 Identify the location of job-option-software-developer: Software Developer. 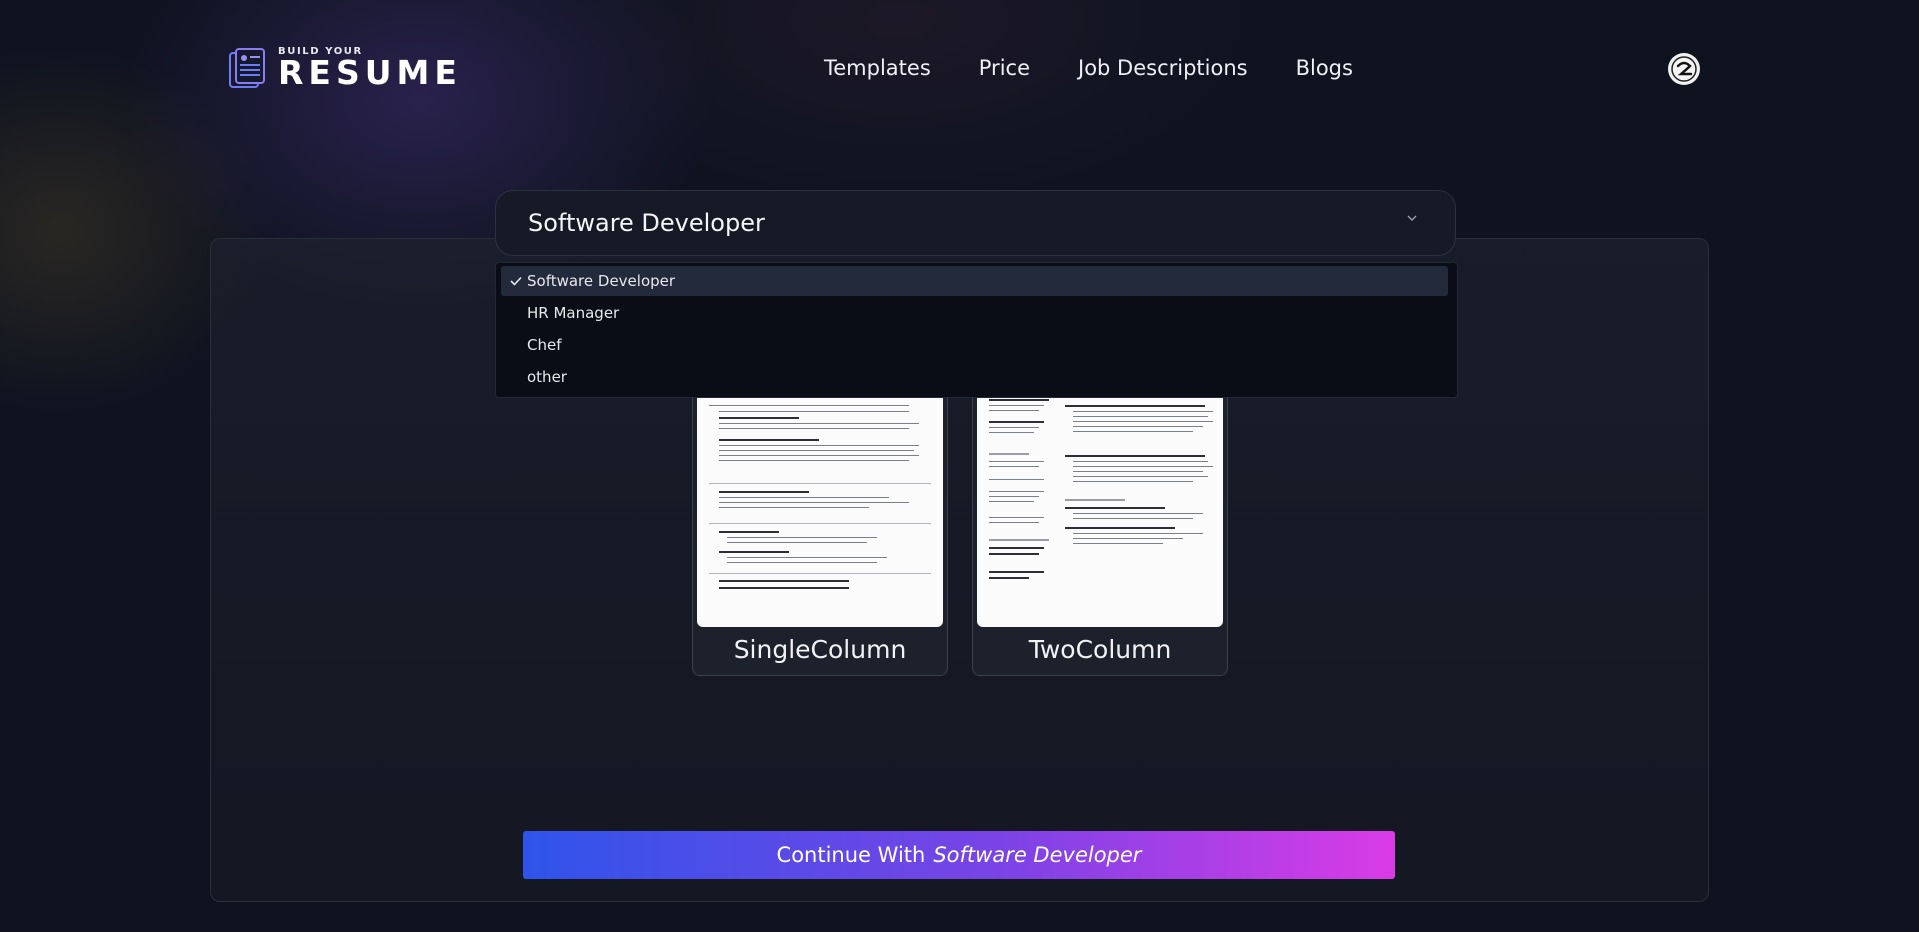
(974, 281).